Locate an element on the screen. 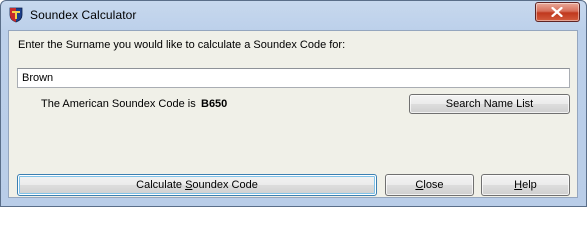 The width and height of the screenshot is (587, 240). window-title: Soundex Calculator is located at coordinates (83, 15).